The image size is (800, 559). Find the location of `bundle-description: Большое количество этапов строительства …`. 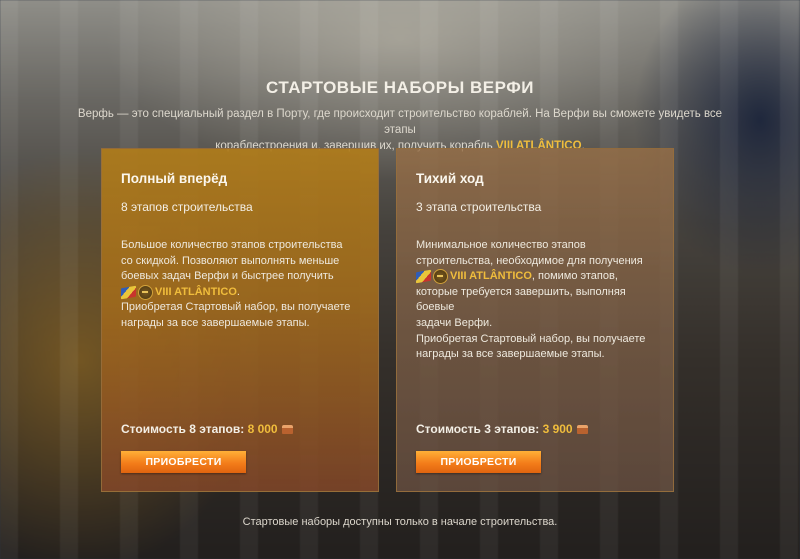

bundle-description: Большое количество этапов строительства … is located at coordinates (240, 285).